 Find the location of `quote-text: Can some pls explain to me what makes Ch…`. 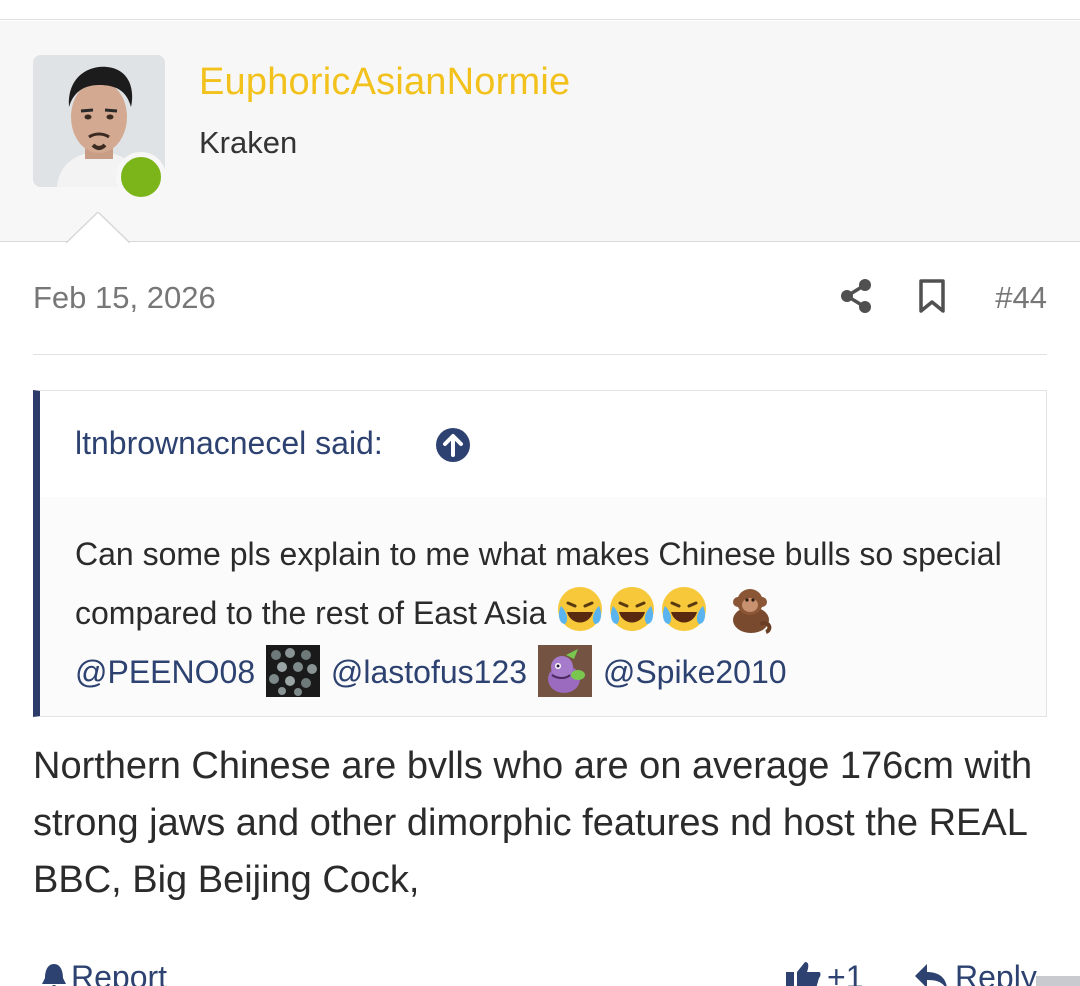

quote-text: Can some pls explain to me what makes Ch… is located at coordinates (538, 583).